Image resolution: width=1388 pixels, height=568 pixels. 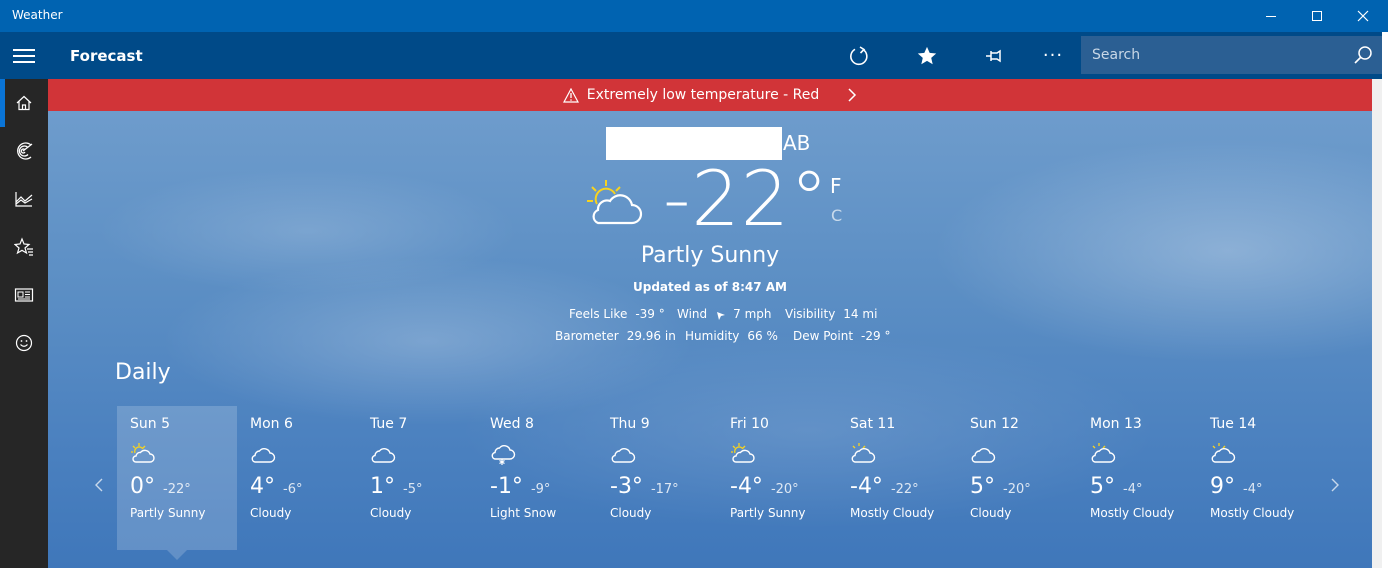 I want to click on day-card: Tue 14 9° -4° Mostly Cloudy, so click(x=1257, y=478).